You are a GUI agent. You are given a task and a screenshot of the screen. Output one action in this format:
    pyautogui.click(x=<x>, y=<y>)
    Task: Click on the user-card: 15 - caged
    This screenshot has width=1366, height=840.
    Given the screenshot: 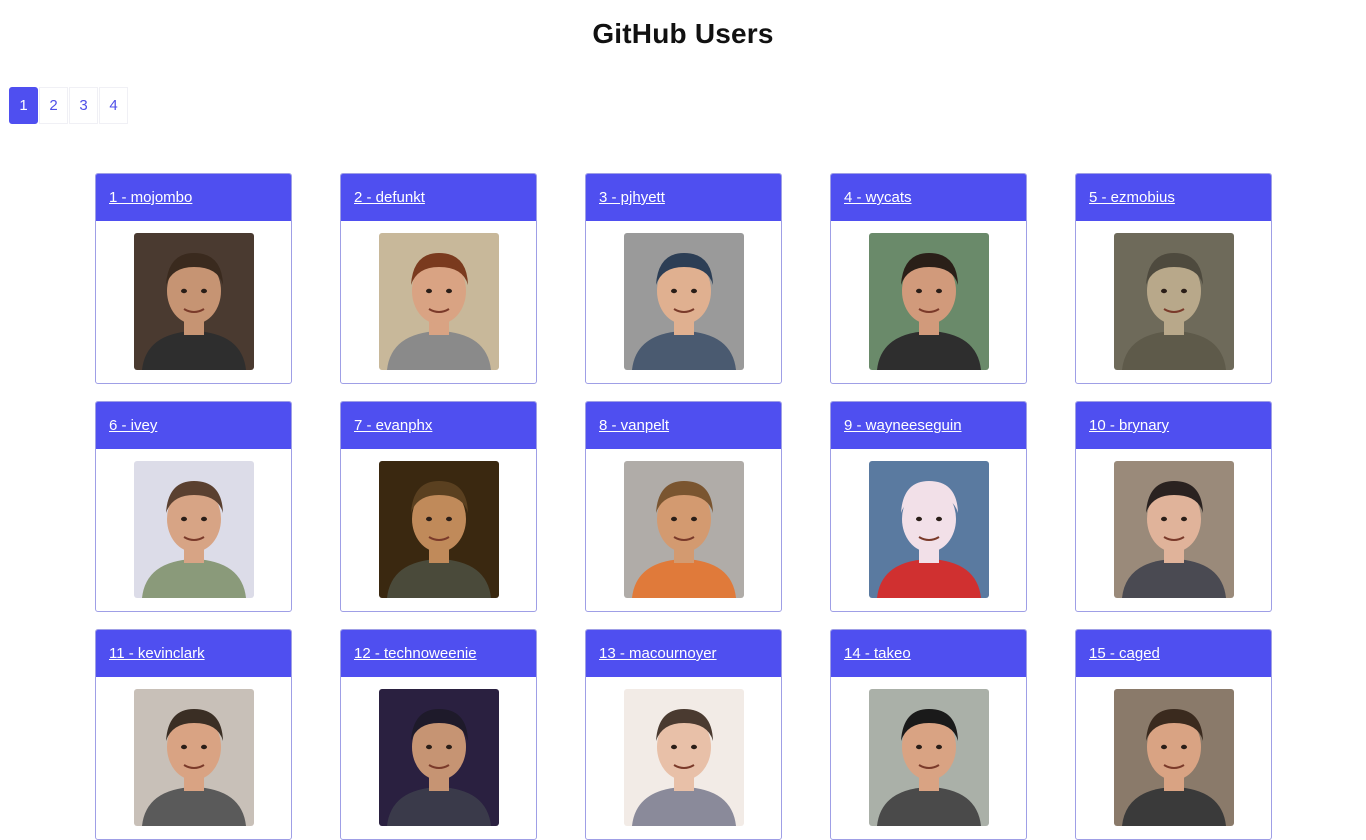 What is the action you would take?
    pyautogui.click(x=1173, y=734)
    